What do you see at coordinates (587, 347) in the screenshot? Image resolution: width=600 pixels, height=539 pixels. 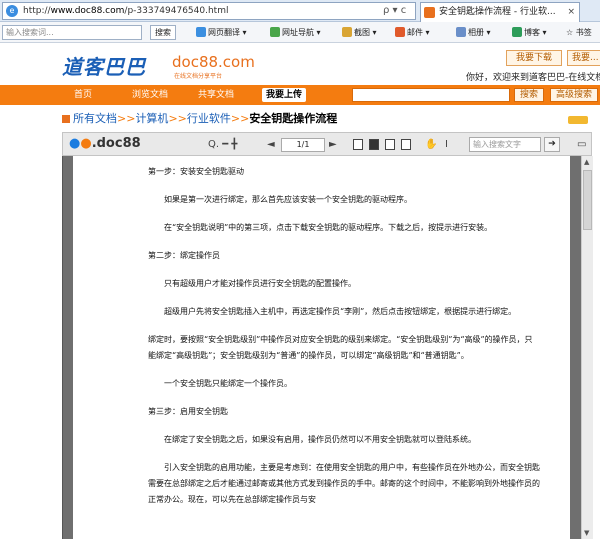 I see `document-scrollbar: ▲ ▼` at bounding box center [587, 347].